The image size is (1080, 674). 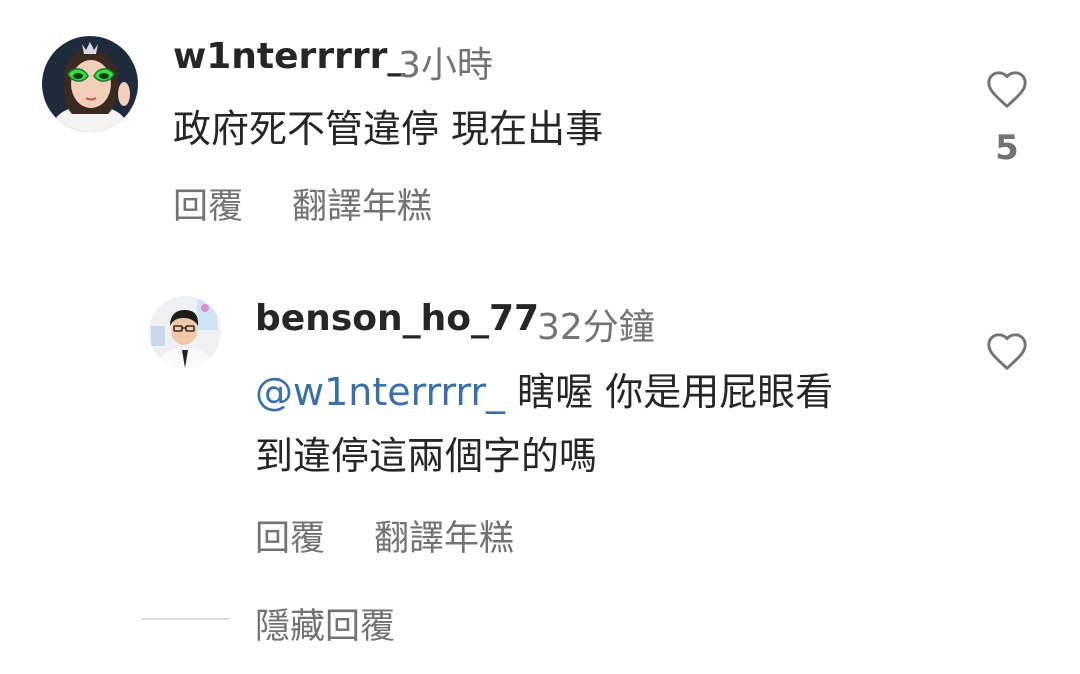 What do you see at coordinates (325, 623) in the screenshot?
I see `hide-replies-button: 隱藏回覆` at bounding box center [325, 623].